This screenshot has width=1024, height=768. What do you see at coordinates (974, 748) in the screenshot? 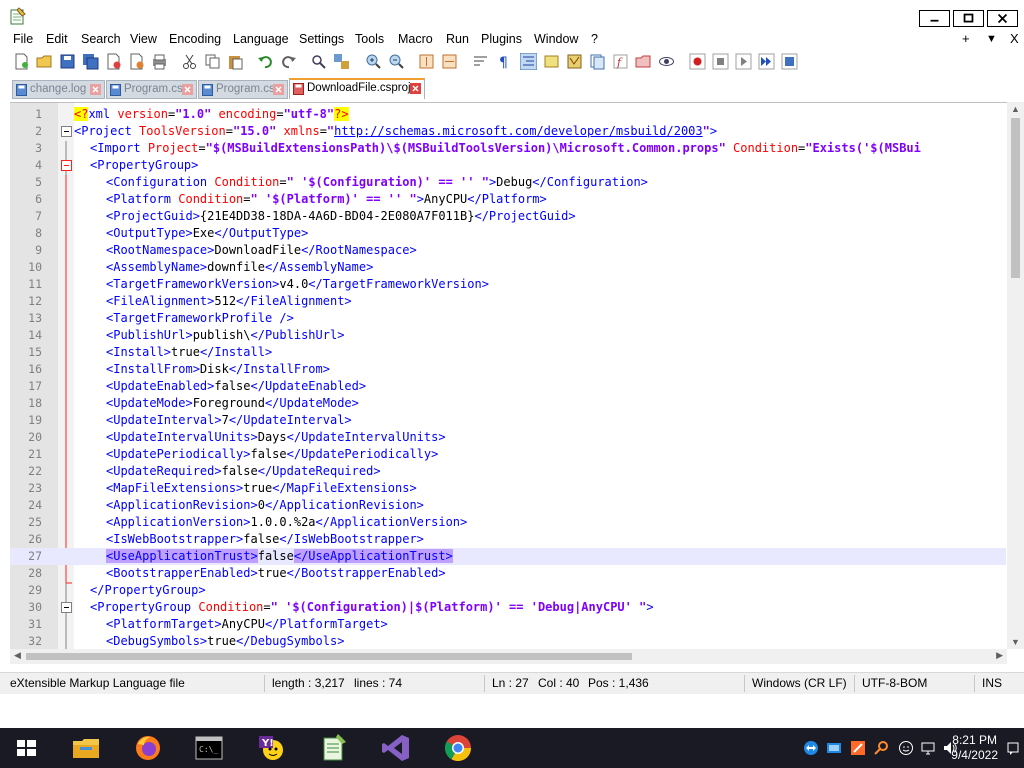
I see `taskbar-clock: 8:21 PM 9/4/2022` at bounding box center [974, 748].